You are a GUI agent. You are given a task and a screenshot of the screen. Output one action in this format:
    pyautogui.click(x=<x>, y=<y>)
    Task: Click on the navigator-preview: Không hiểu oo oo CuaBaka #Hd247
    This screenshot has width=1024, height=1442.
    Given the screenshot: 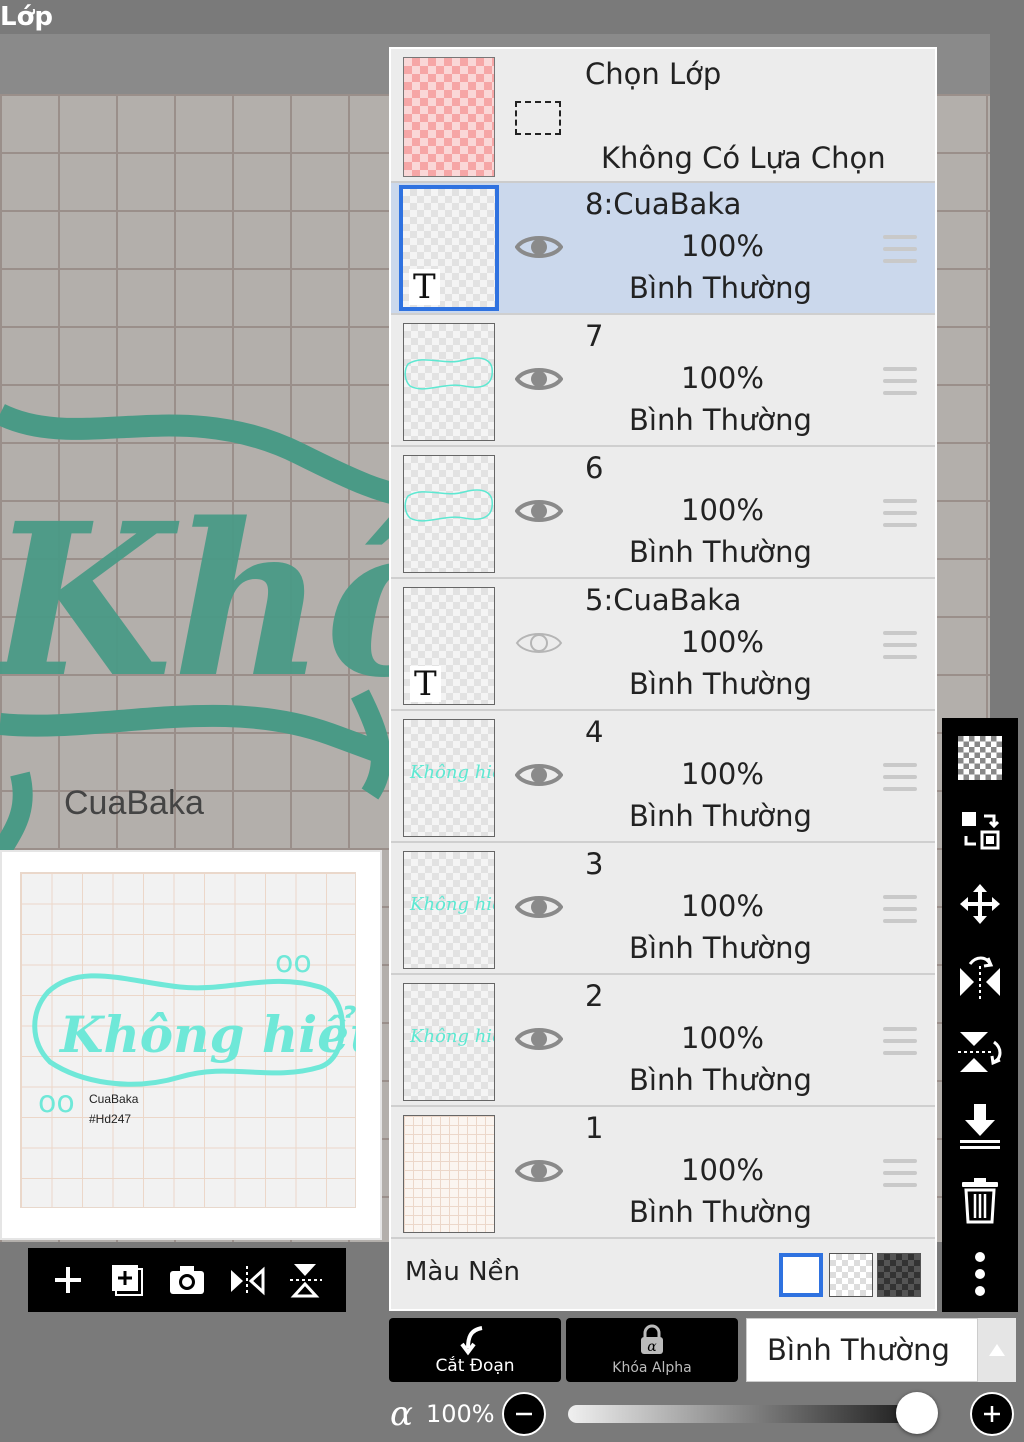 What is the action you would take?
    pyautogui.click(x=191, y=1045)
    